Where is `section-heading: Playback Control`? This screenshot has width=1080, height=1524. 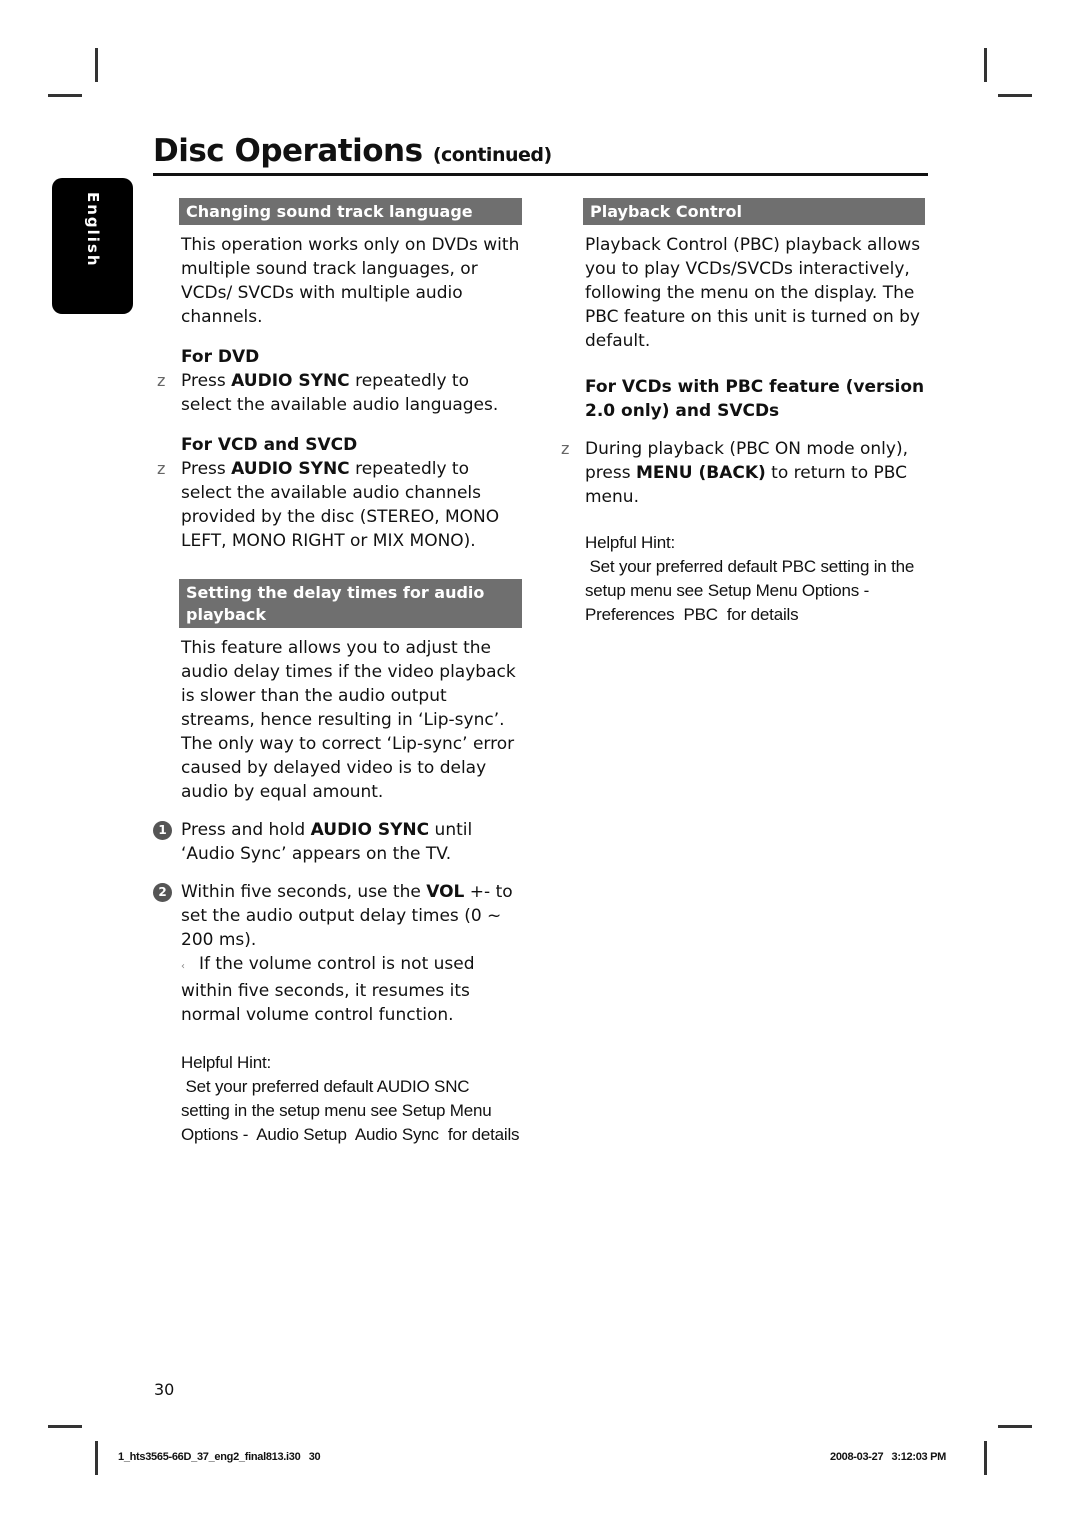 section-heading: Playback Control is located at coordinates (754, 211).